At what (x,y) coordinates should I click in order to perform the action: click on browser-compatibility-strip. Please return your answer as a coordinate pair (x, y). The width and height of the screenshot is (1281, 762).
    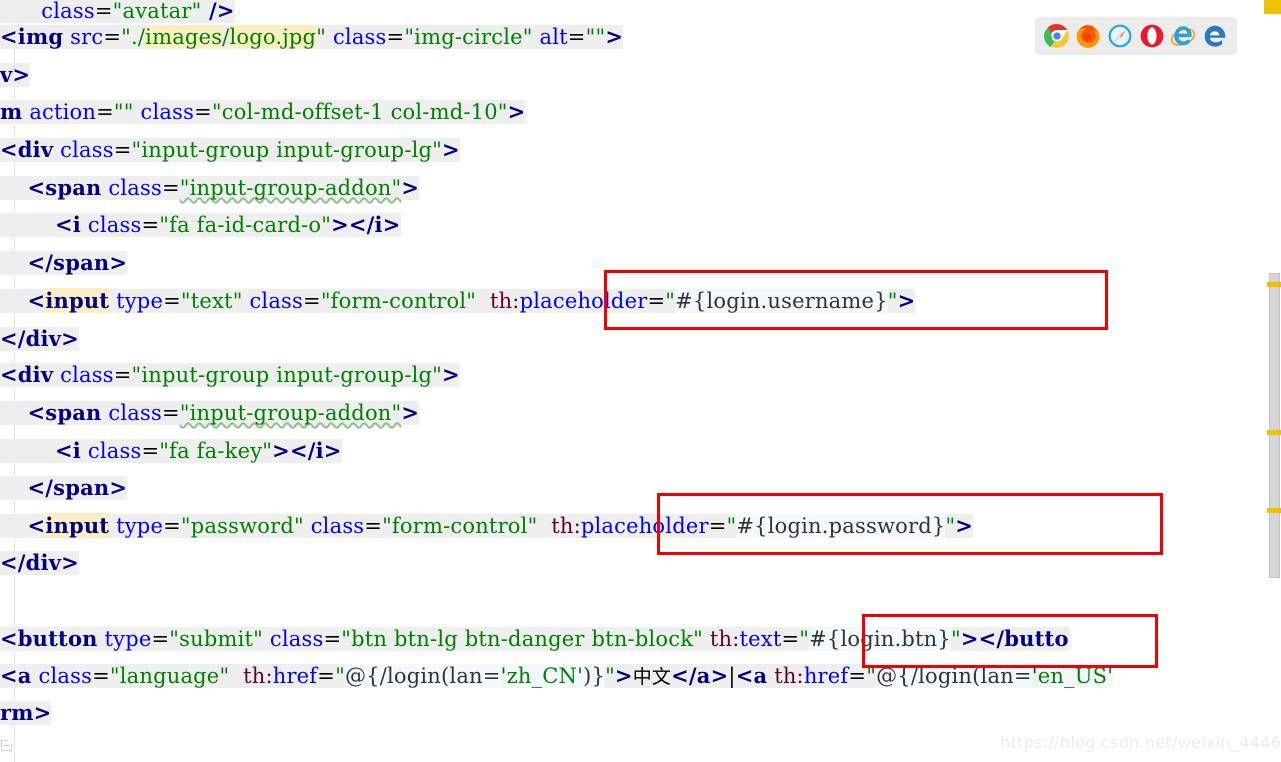
    Looking at the image, I should click on (1136, 36).